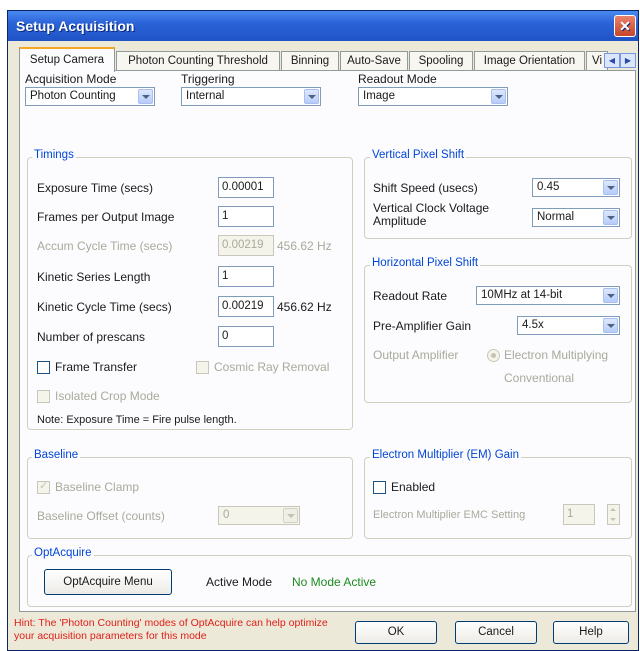  What do you see at coordinates (63, 553) in the screenshot?
I see `optacquire-title: OptAcquire` at bounding box center [63, 553].